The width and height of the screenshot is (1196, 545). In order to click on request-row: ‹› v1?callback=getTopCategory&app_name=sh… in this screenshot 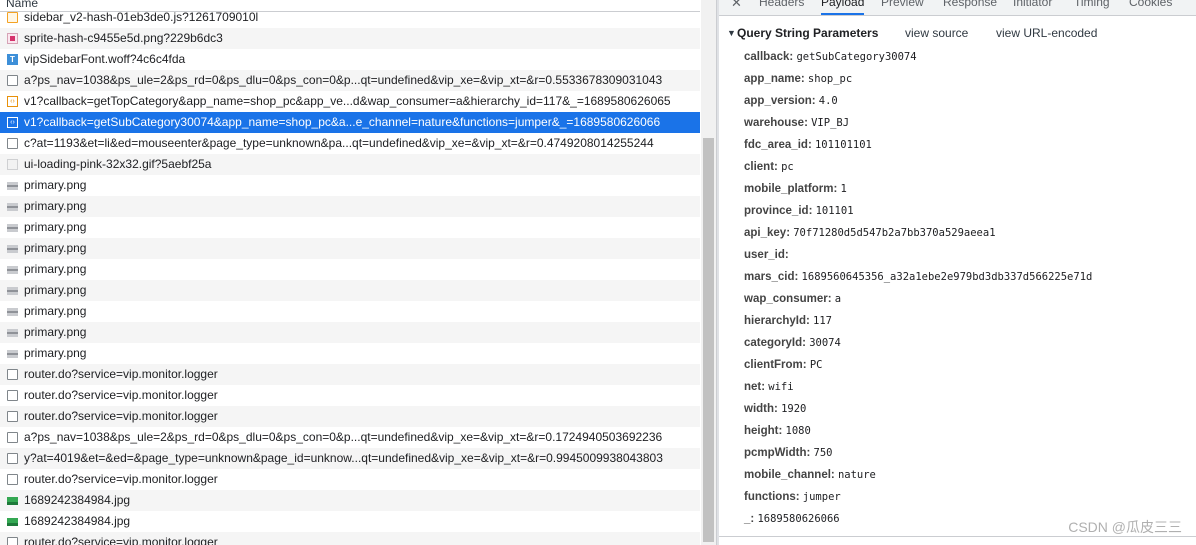, I will do `click(350, 101)`.